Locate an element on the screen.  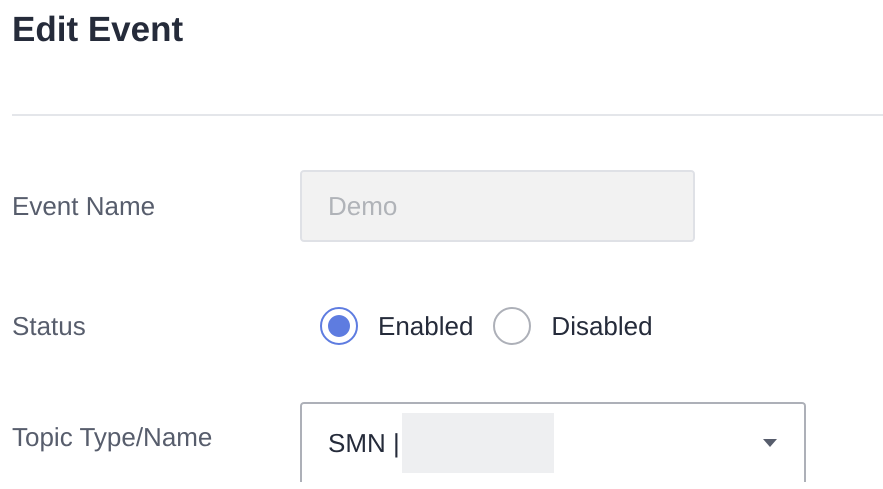
select-value: SMN | is located at coordinates (364, 443).